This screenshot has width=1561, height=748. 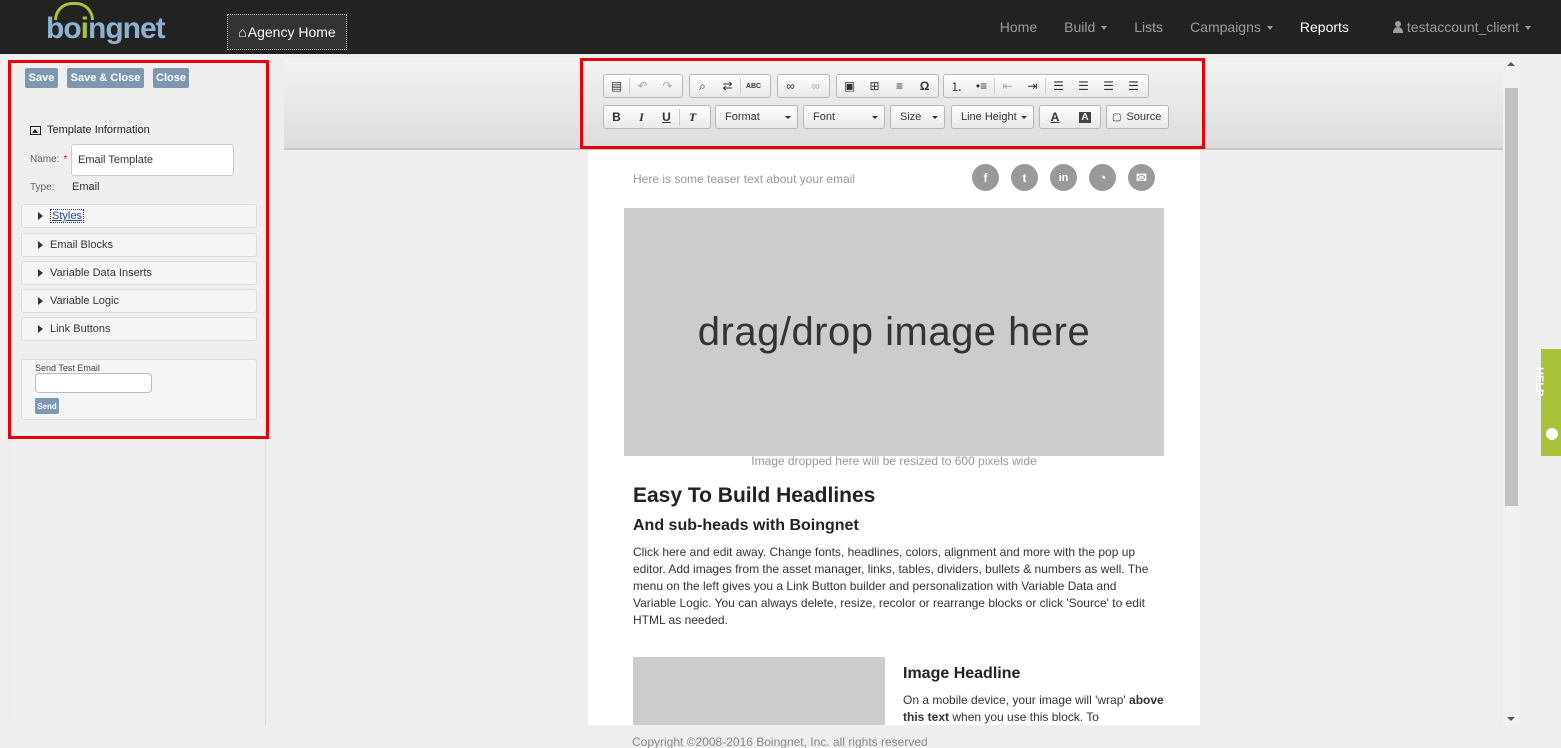 I want to click on image-dropzone: drag/drop image here, so click(x=894, y=332).